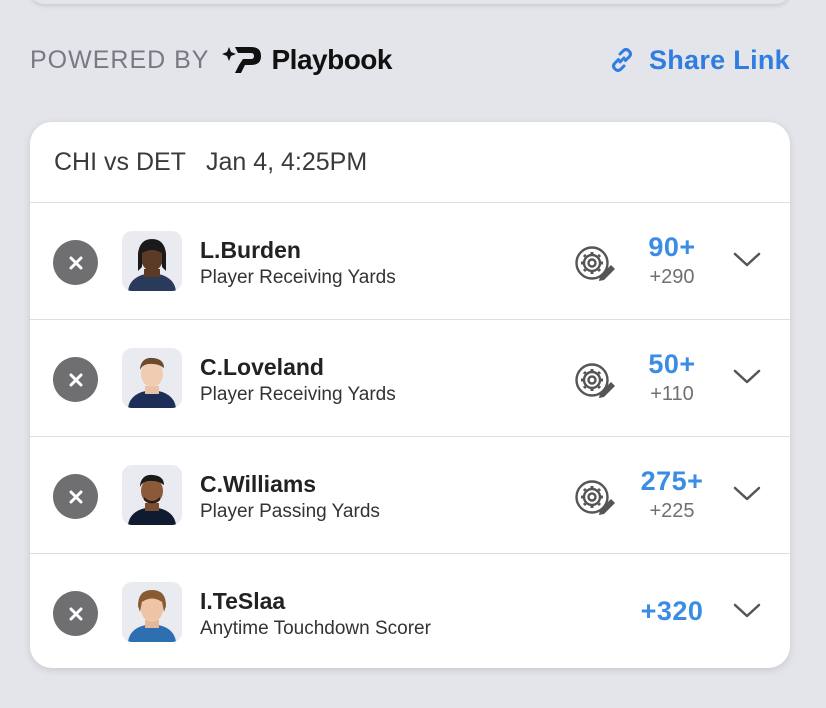 Image resolution: width=826 pixels, height=708 pixels. What do you see at coordinates (672, 511) in the screenshot?
I see `odds-price: +225` at bounding box center [672, 511].